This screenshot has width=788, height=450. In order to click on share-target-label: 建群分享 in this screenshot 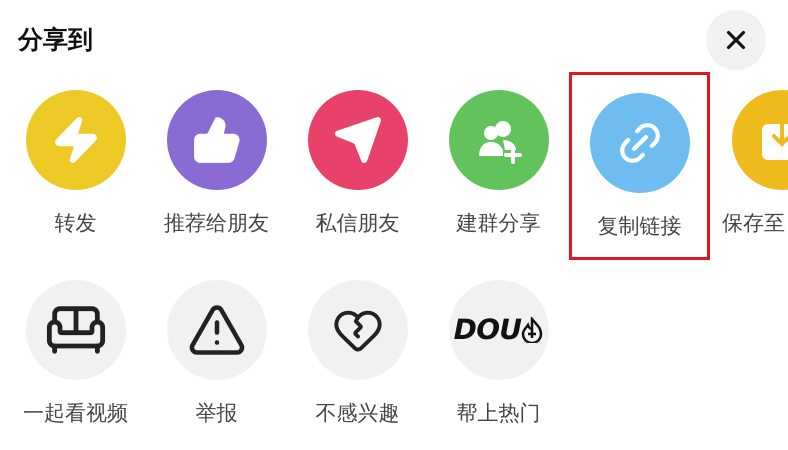, I will do `click(498, 223)`.